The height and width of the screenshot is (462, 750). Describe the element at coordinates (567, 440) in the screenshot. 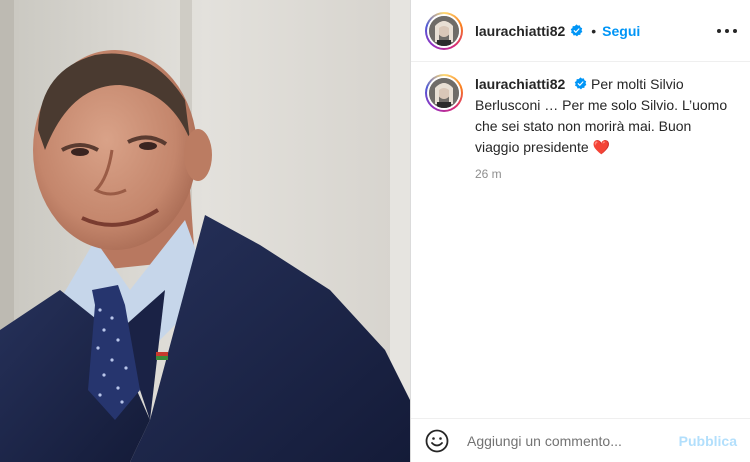

I see `comment-input` at that location.